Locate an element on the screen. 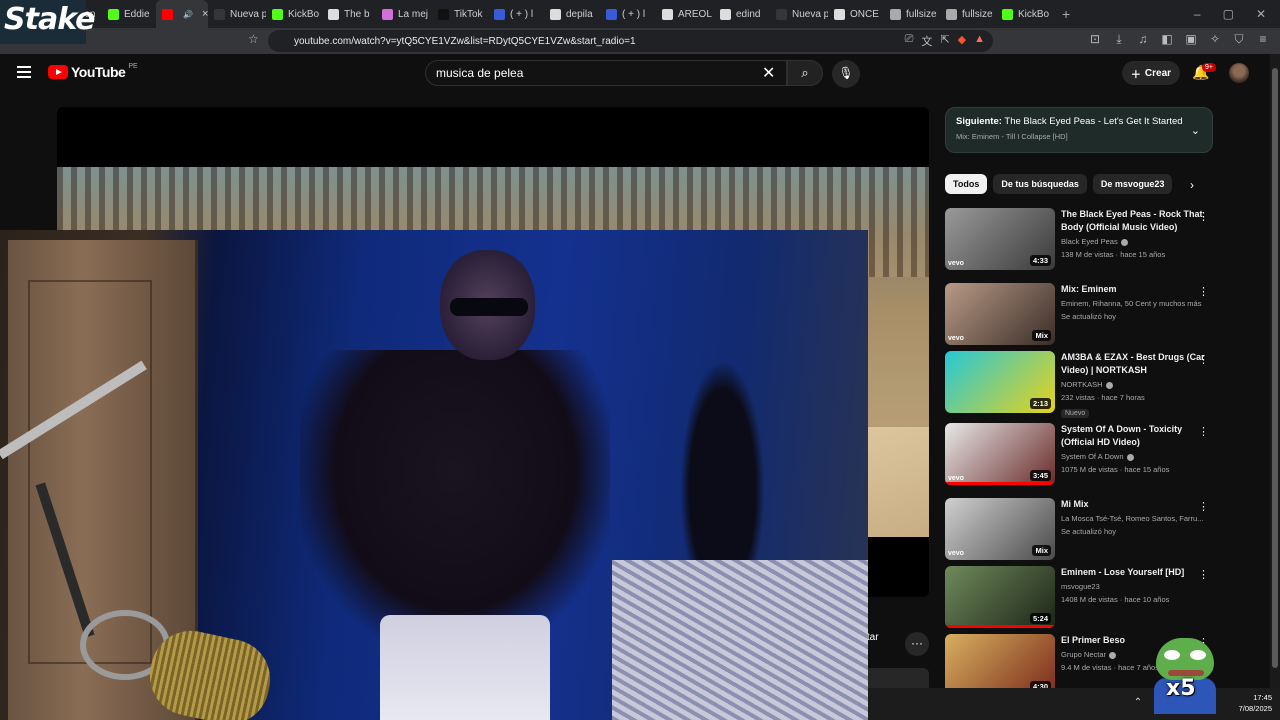  video-thumbnail: 4:30 is located at coordinates (1000, 665).